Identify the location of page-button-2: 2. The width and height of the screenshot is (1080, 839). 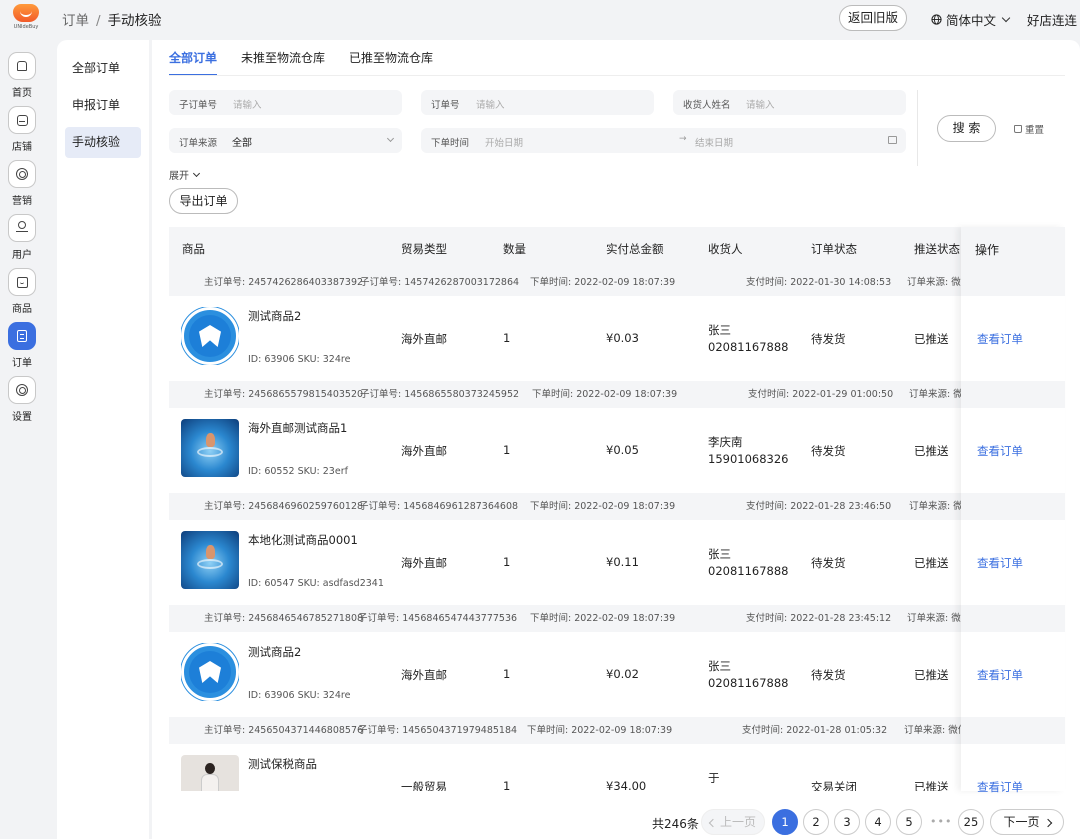
(816, 822).